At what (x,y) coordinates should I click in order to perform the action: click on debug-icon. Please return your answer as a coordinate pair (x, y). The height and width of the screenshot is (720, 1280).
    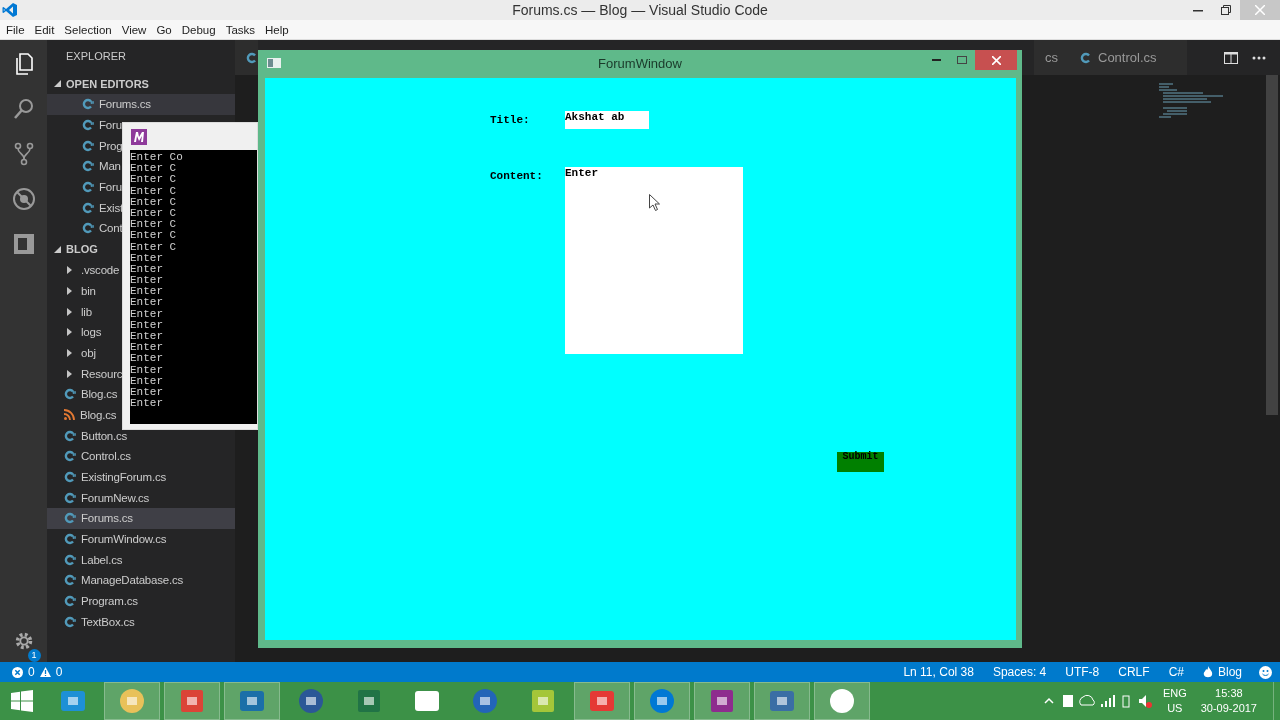
    Looking at the image, I should click on (23, 199).